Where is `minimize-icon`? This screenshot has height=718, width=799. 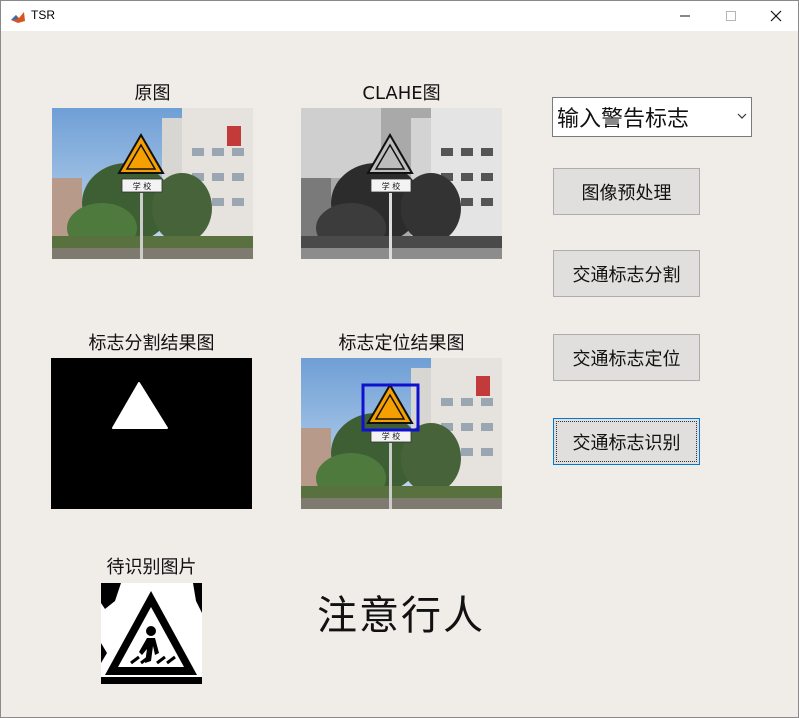
minimize-icon is located at coordinates (685, 16).